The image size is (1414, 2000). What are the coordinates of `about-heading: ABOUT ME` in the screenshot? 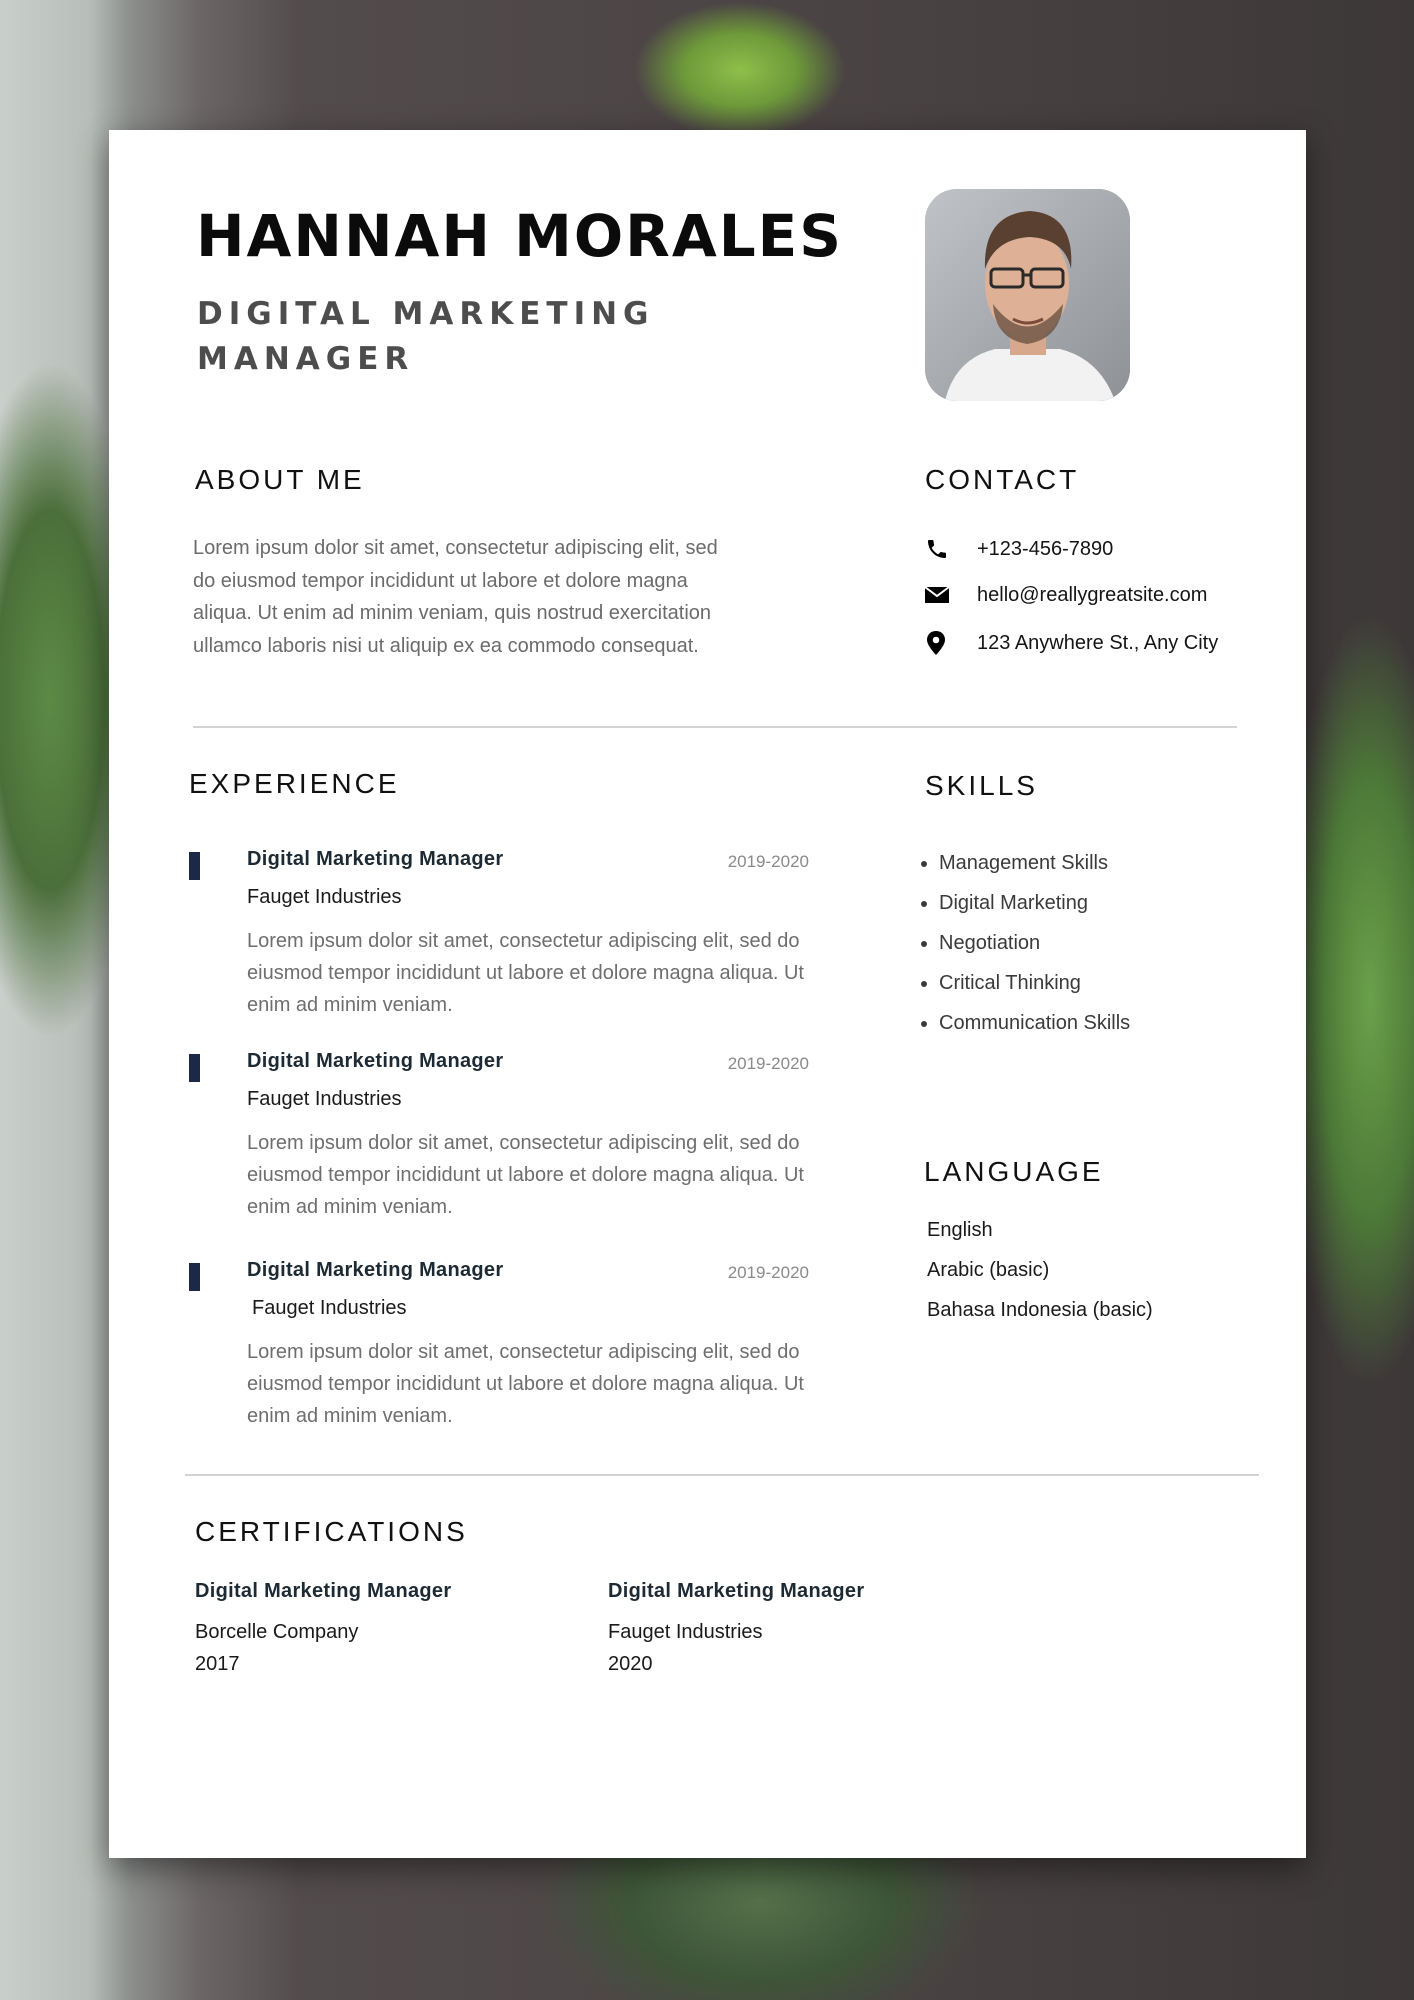 It's located at (280, 479).